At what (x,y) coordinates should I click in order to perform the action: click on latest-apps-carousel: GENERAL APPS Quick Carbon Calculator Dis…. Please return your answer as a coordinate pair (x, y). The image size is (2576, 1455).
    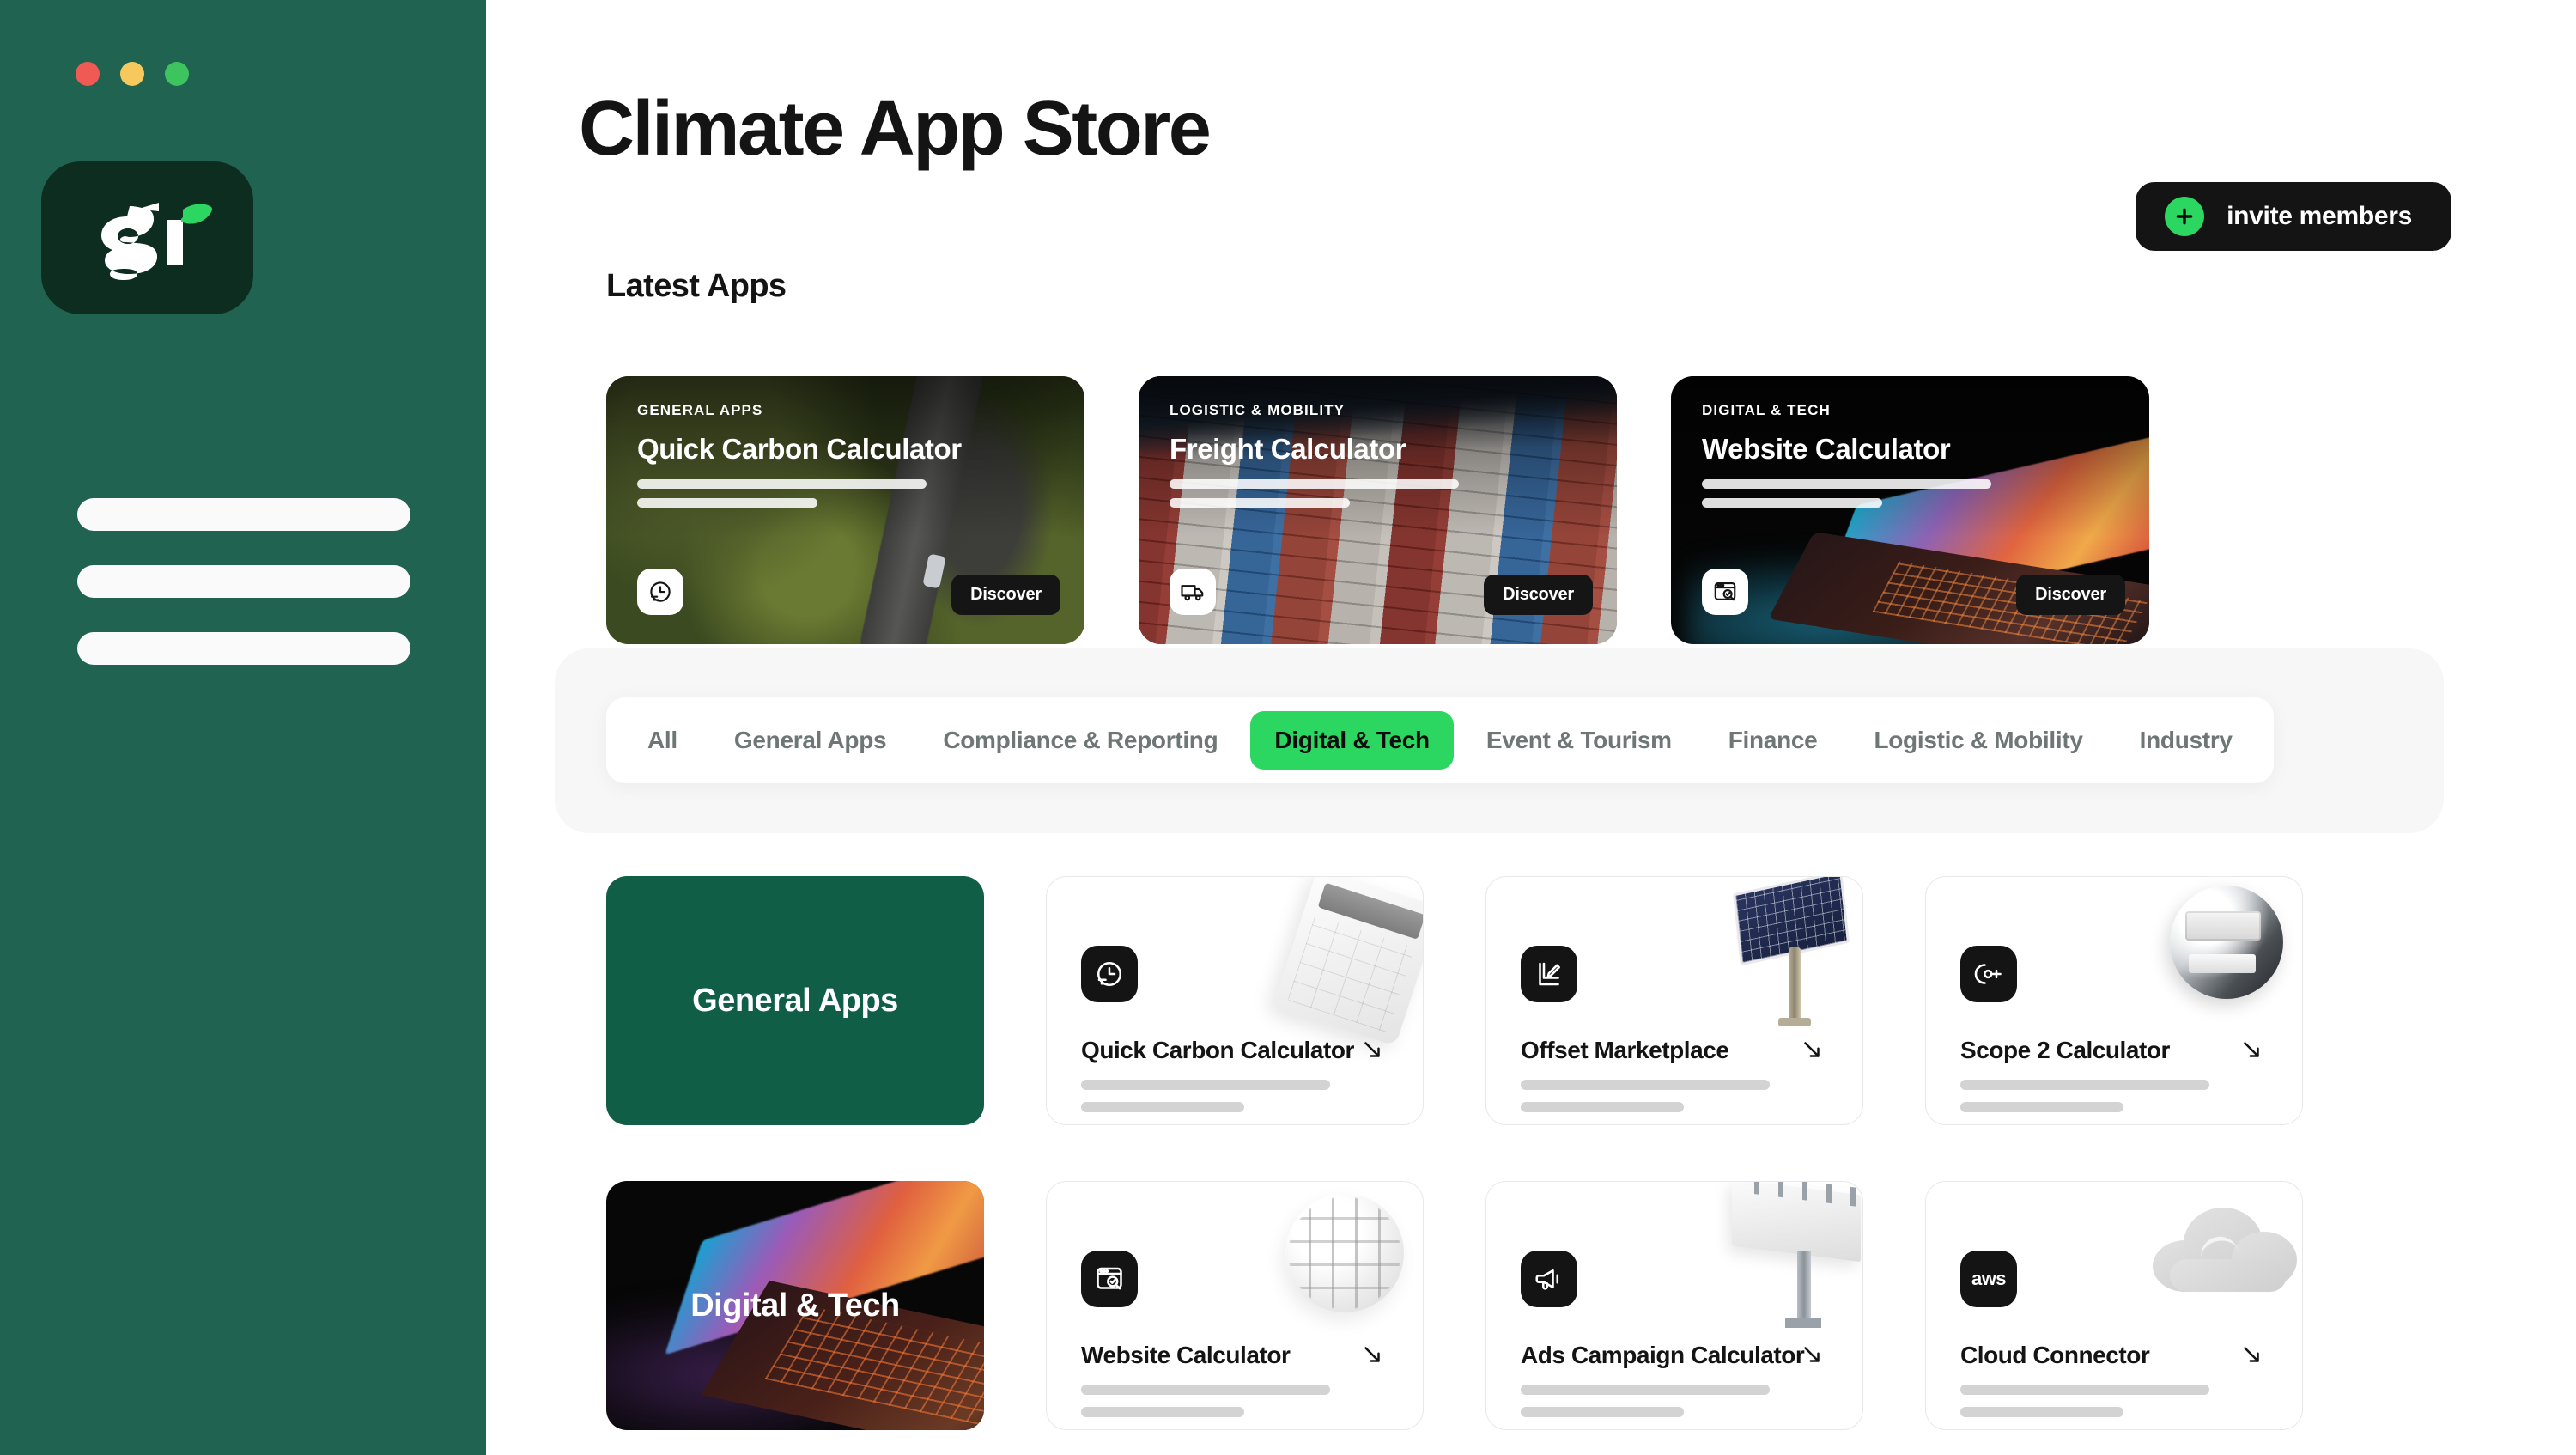
    Looking at the image, I should click on (1378, 510).